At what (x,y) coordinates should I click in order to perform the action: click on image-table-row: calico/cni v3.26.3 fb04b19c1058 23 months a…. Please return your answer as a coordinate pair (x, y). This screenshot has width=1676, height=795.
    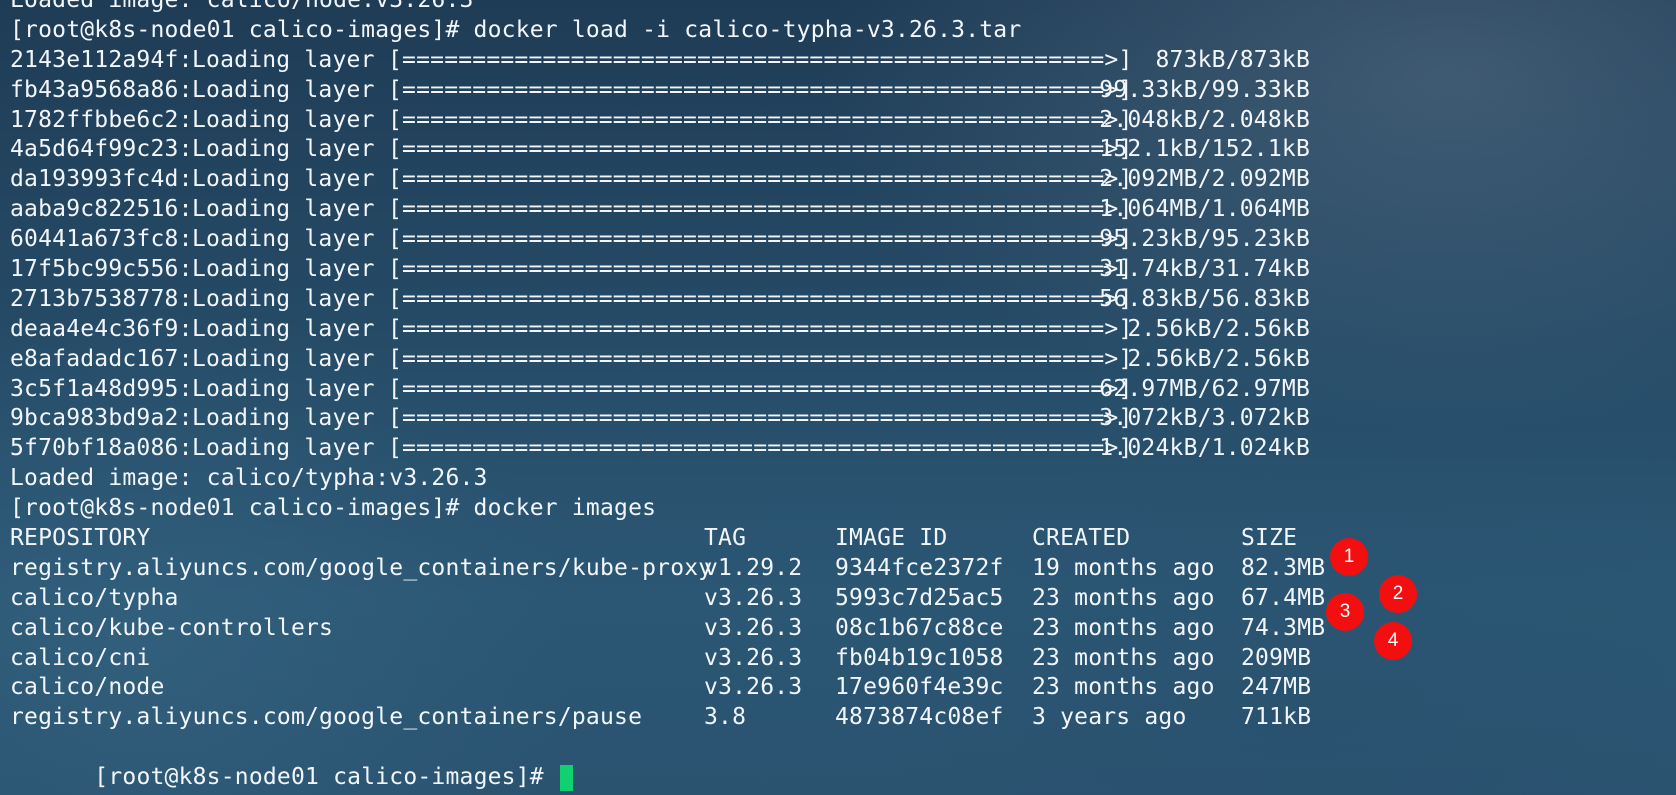
    Looking at the image, I should click on (680, 659).